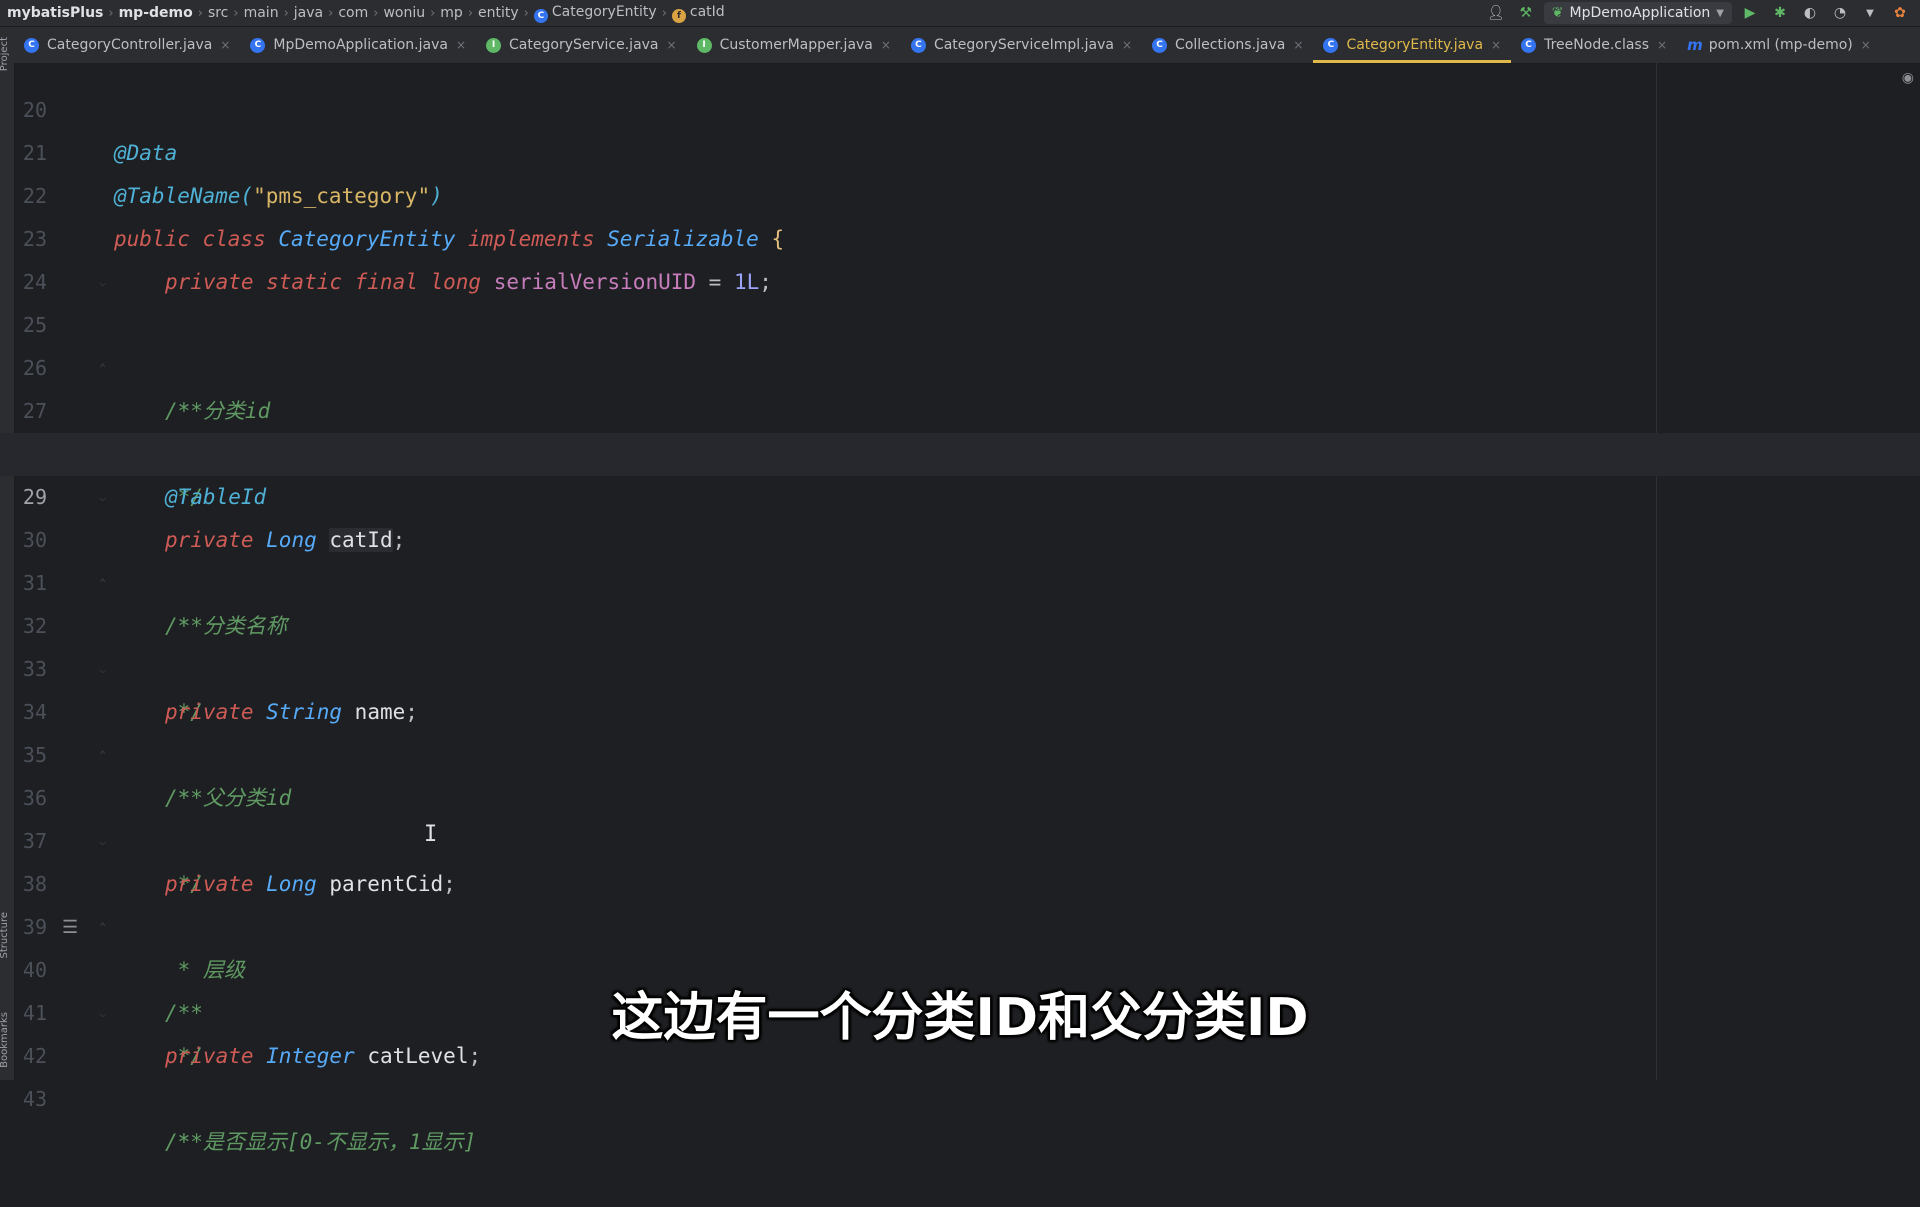  Describe the element at coordinates (960, 836) in the screenshot. I see `code-line: 37 private Long parentCid;` at that location.